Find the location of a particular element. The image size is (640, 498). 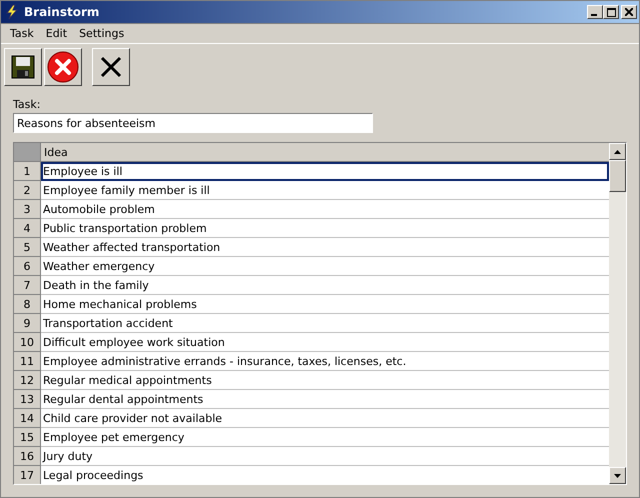

table-cell: Weather emergency is located at coordinates (325, 266).